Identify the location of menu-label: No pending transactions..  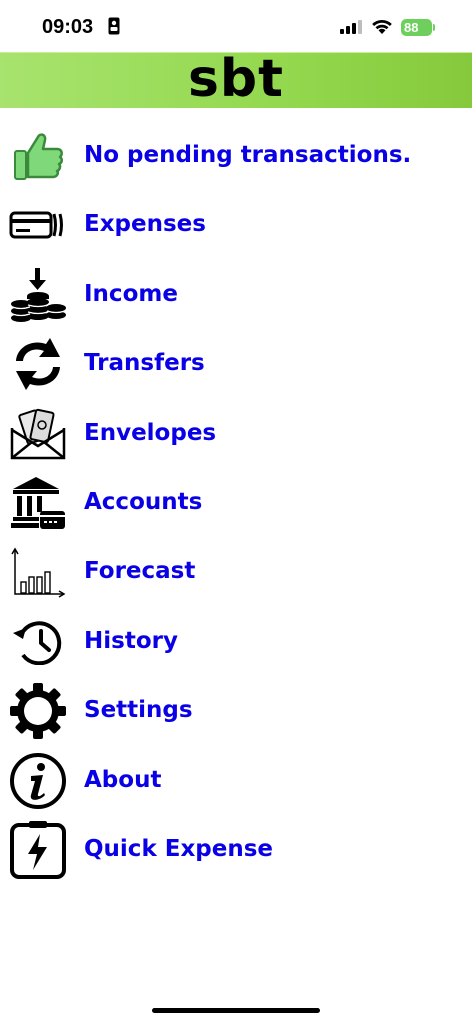
(248, 155).